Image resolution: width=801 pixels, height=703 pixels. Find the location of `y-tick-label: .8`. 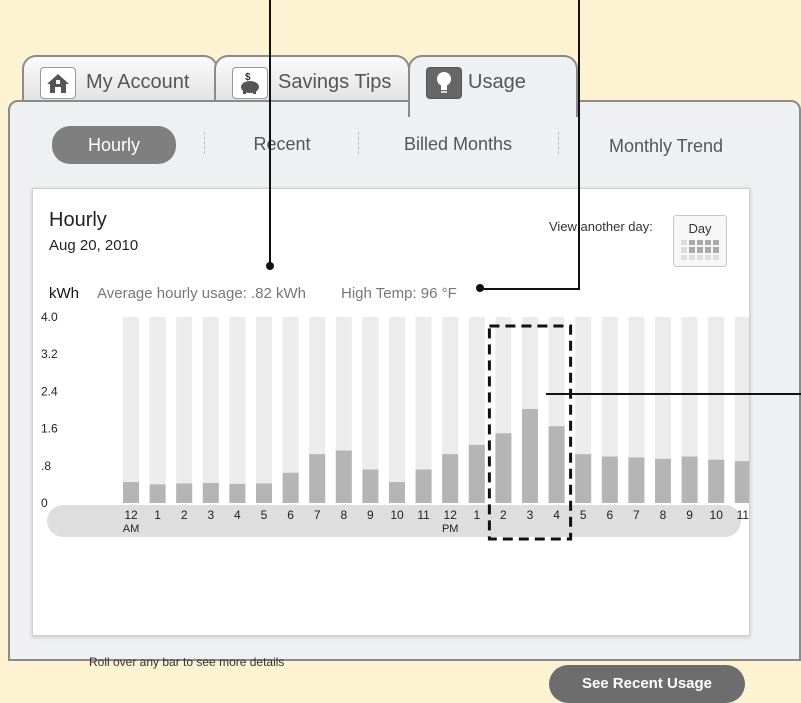

y-tick-label: .8 is located at coordinates (46, 466).